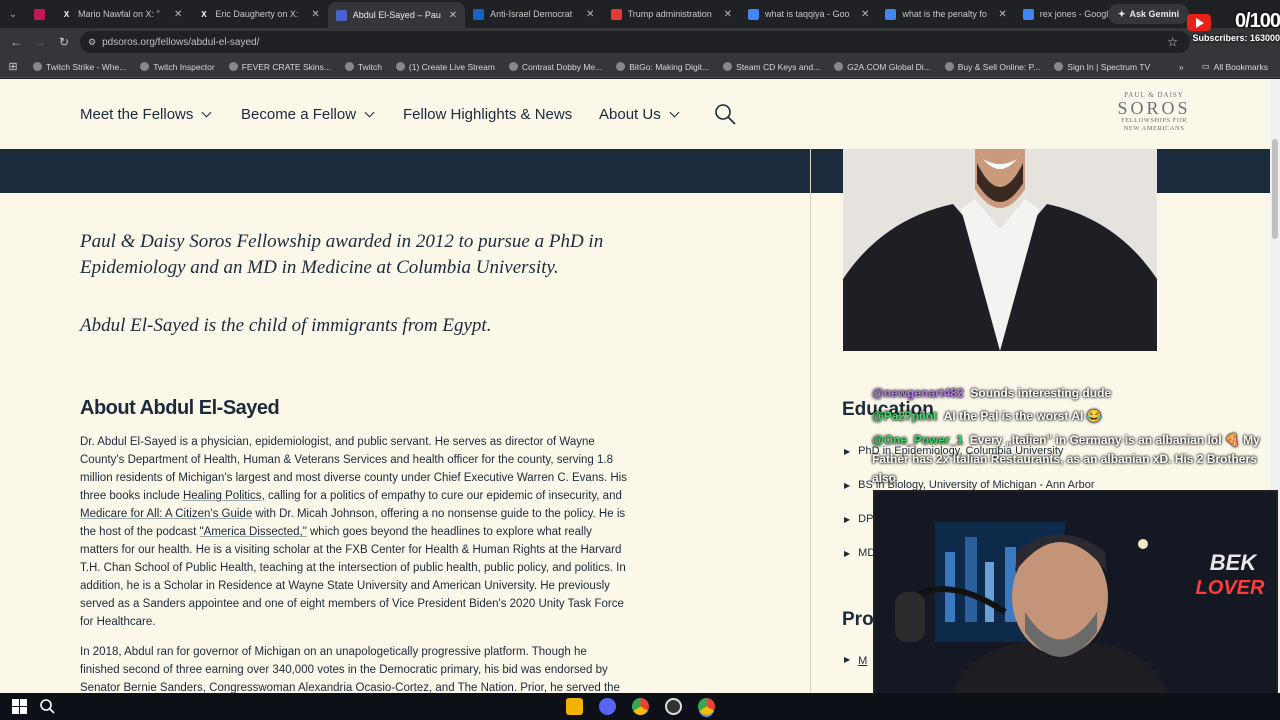 This screenshot has height=720, width=1280. I want to click on healing-politics-link: Healing Politics, so click(222, 496).